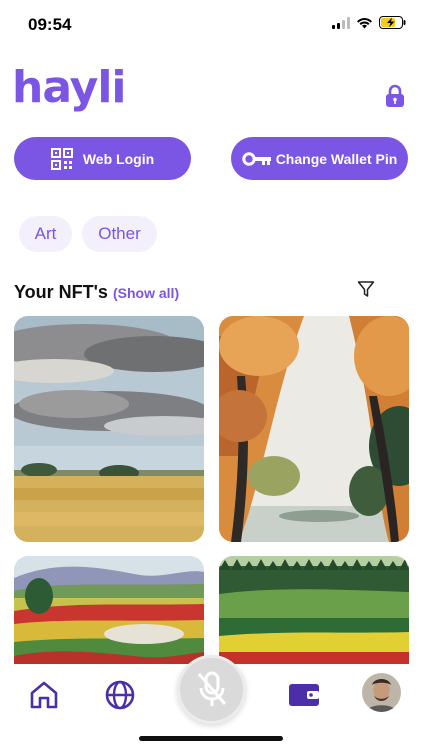 The image size is (422, 750). Describe the element at coordinates (119, 234) in the screenshot. I see `category-chip-other: Other` at that location.